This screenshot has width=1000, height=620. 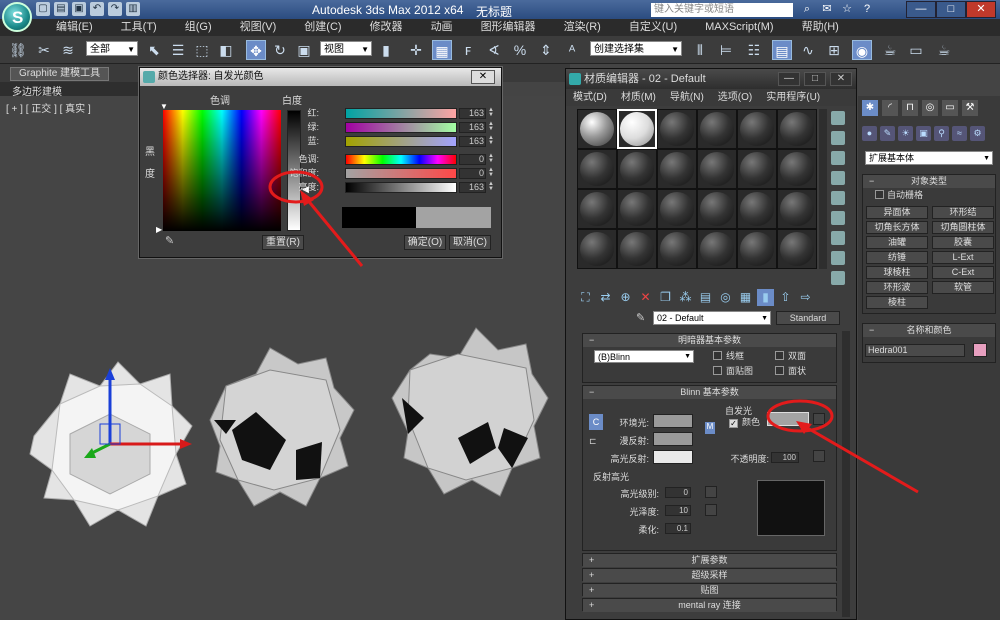 What do you see at coordinates (838, 198) in the screenshot?
I see `video-color-check-icon` at bounding box center [838, 198].